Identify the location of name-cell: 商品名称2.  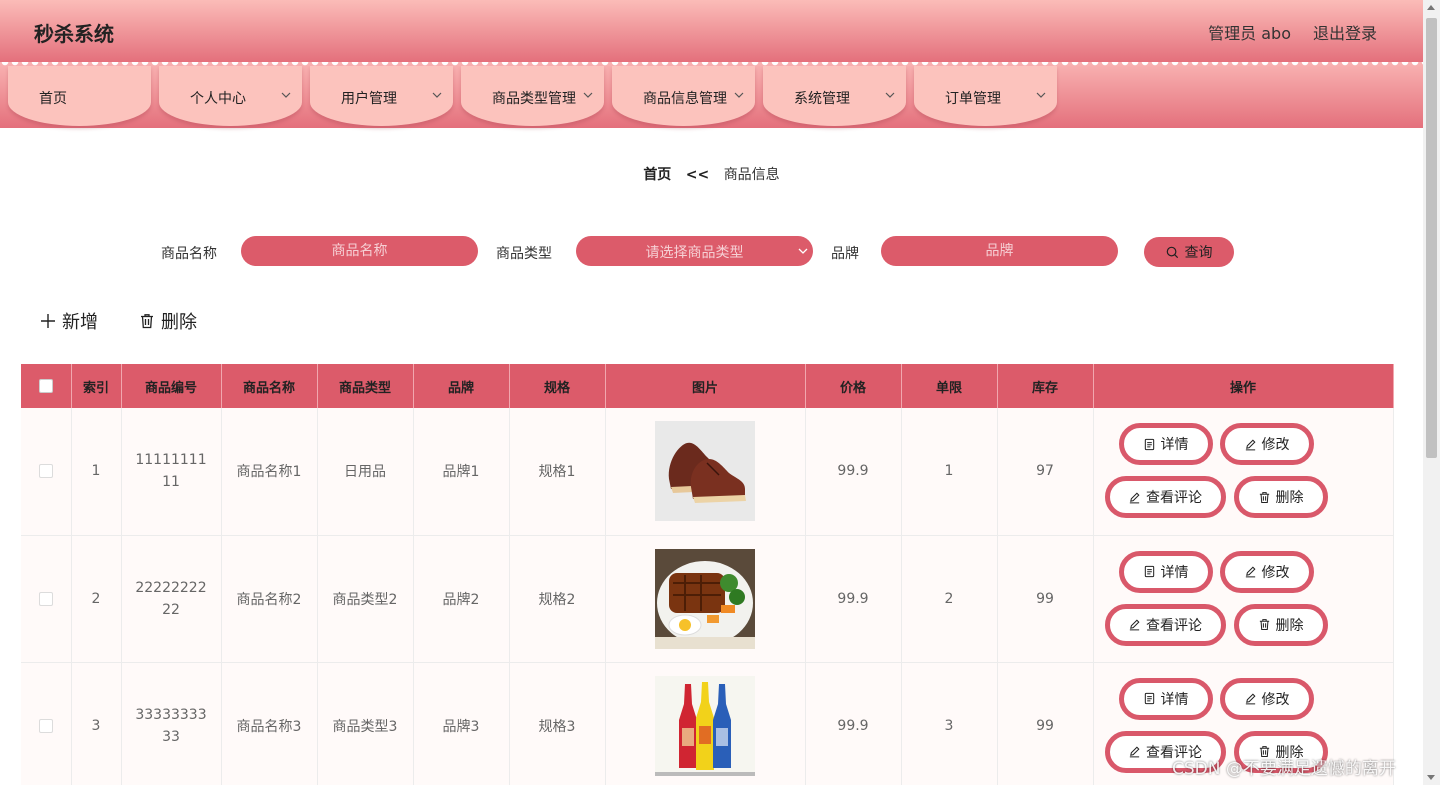
(269, 599).